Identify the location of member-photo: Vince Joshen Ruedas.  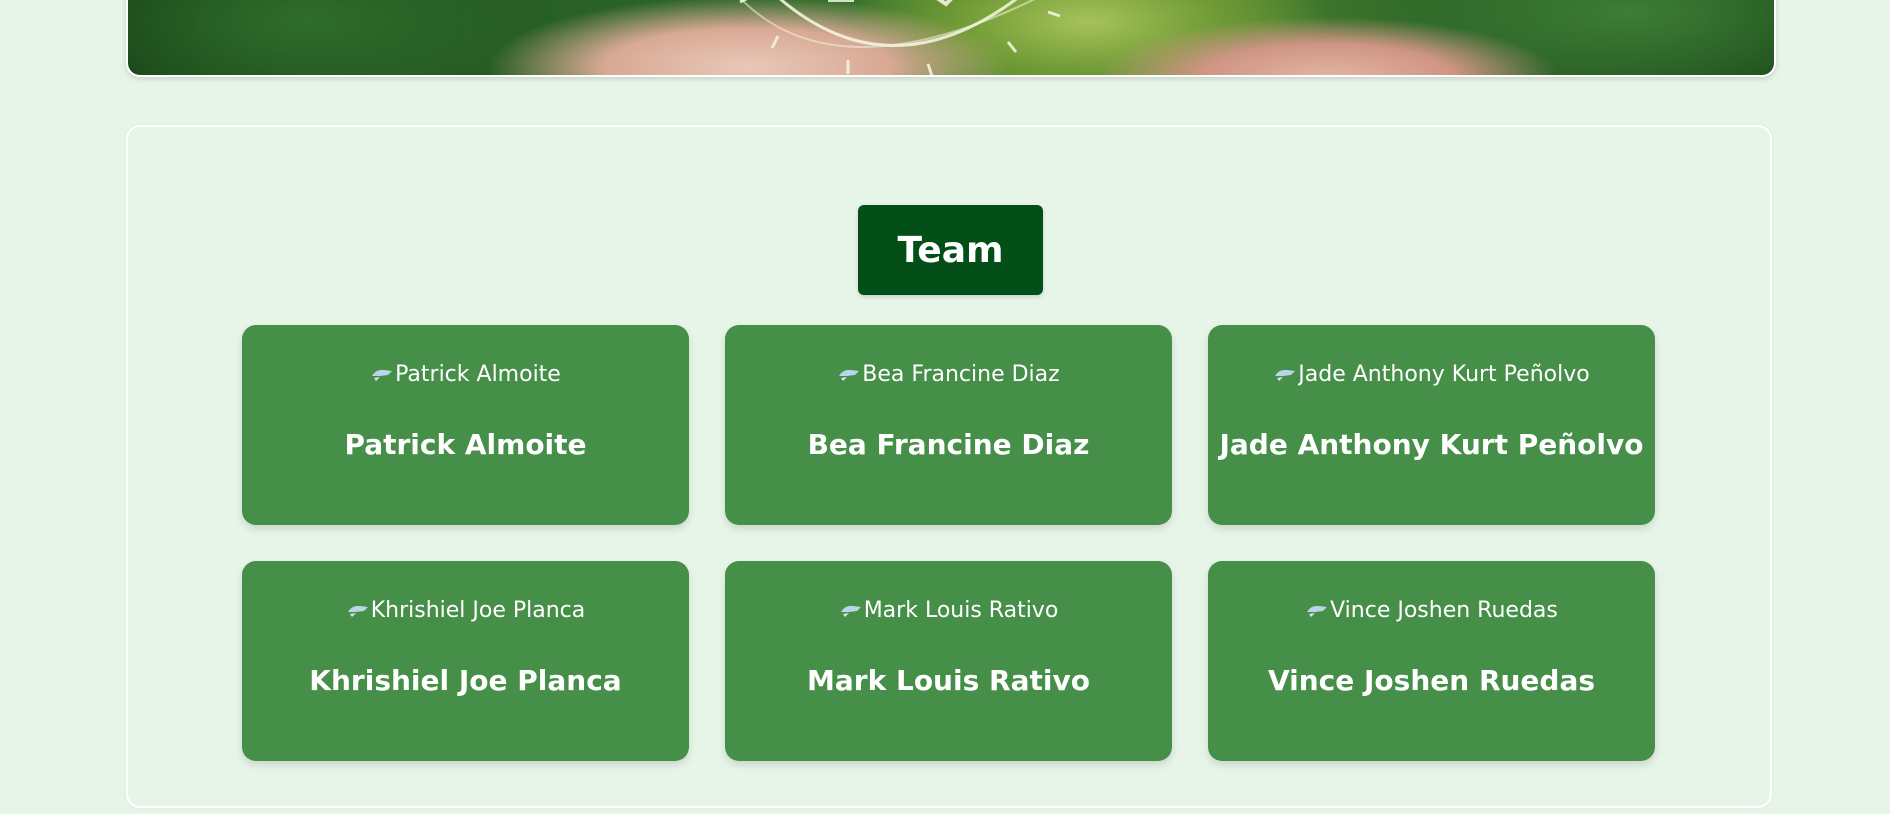
(1431, 610).